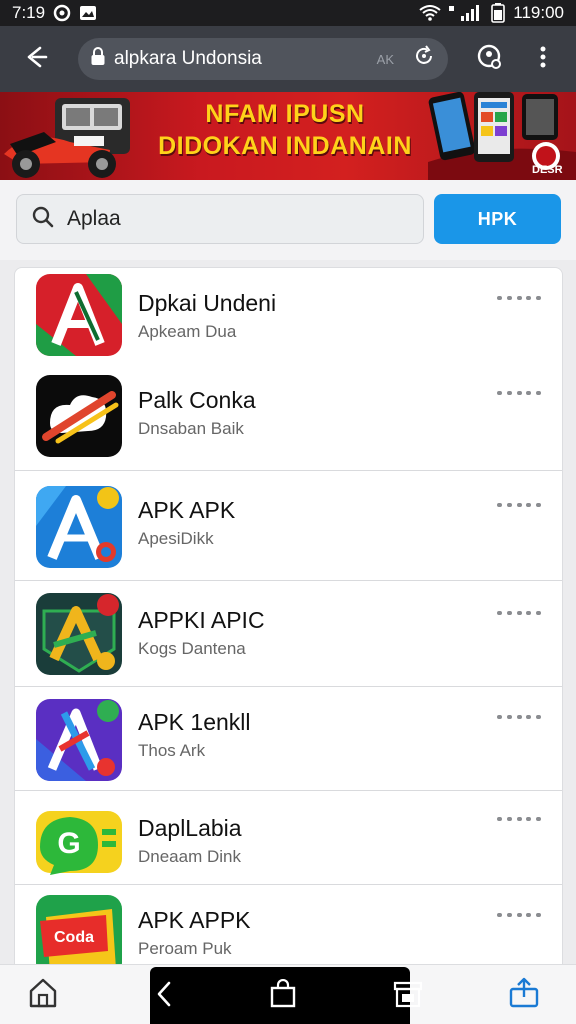 The image size is (576, 1024). I want to click on app-subtitle: Apkeam Dua, so click(187, 331).